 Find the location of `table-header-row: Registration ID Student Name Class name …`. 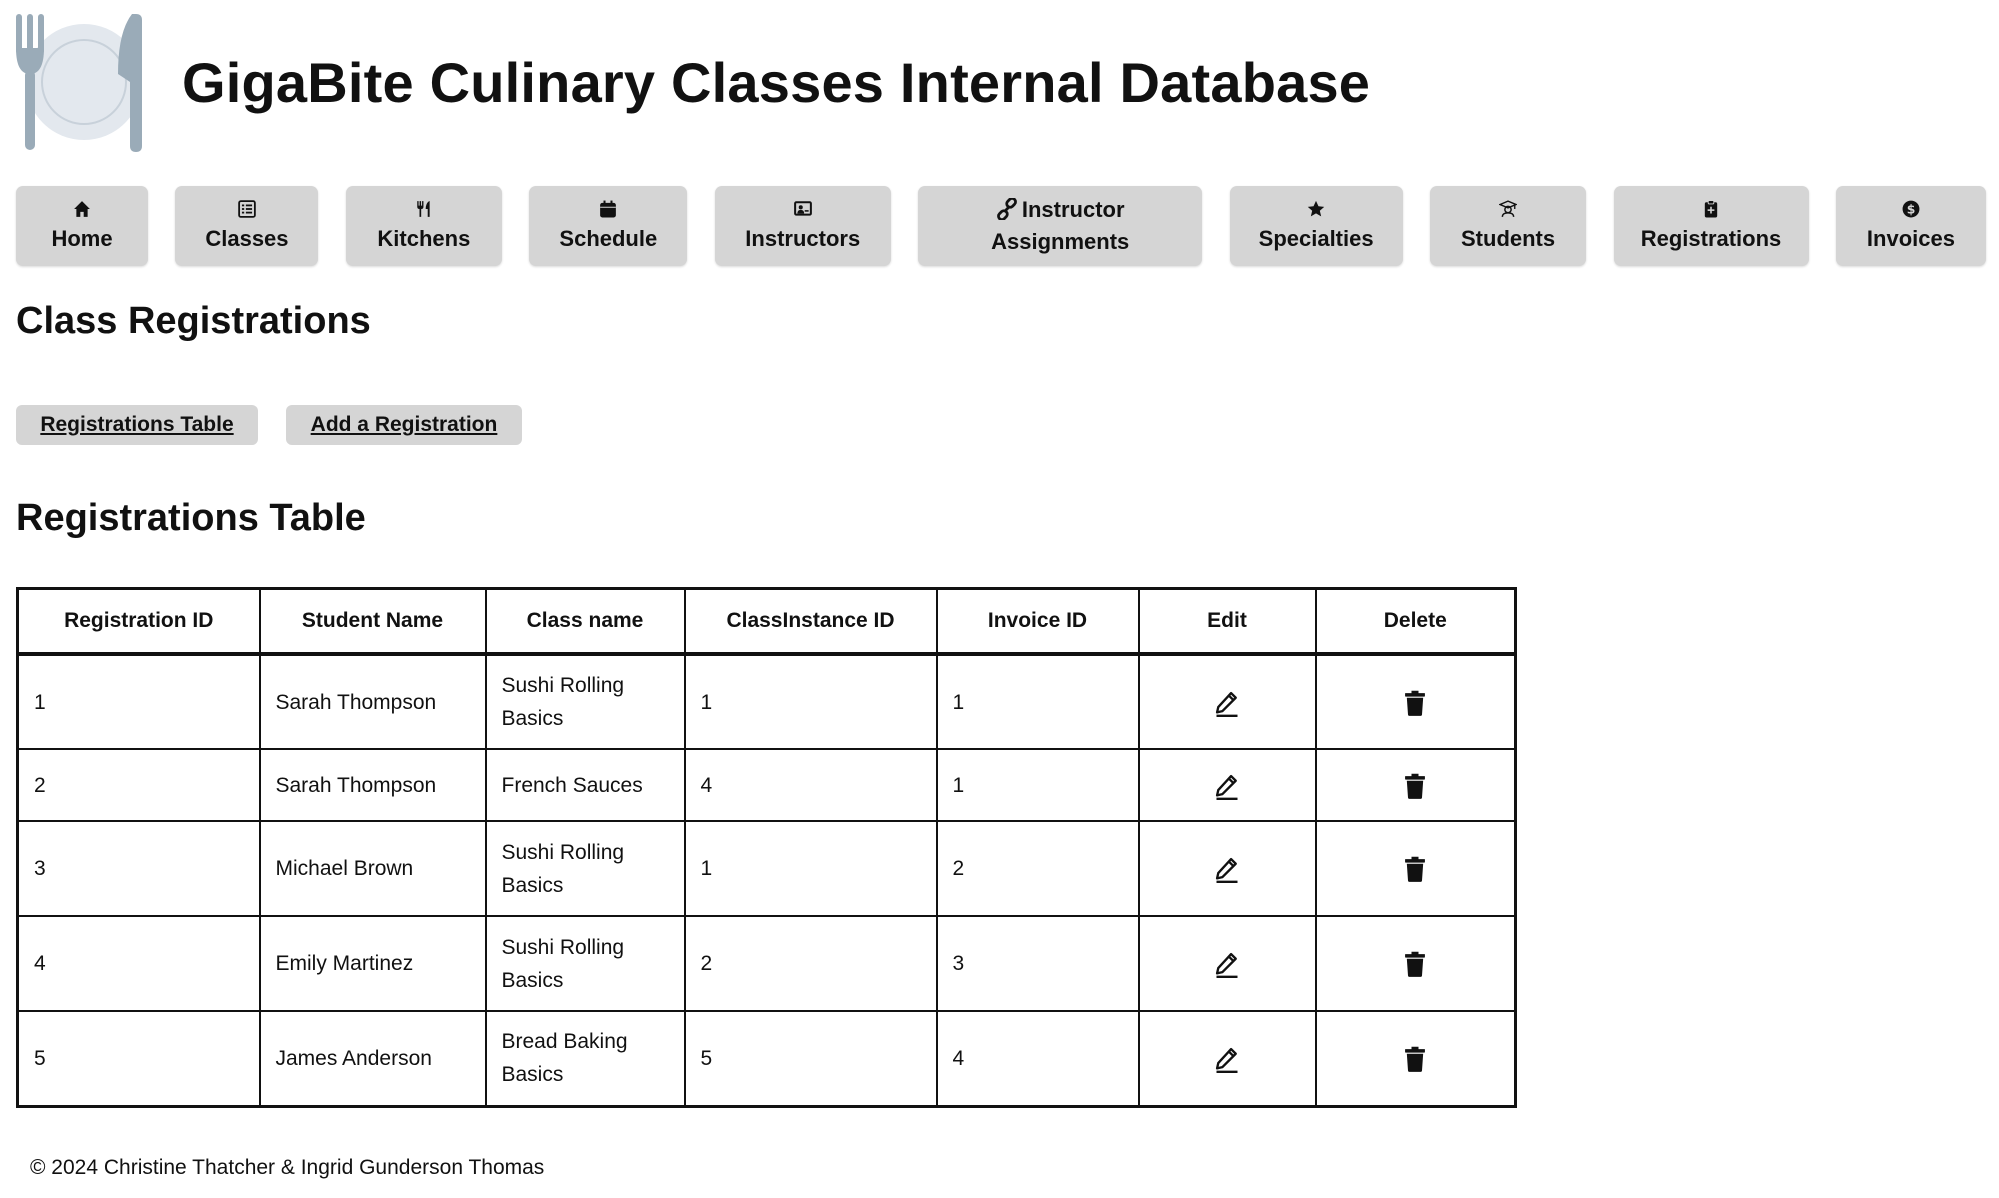

table-header-row: Registration ID Student Name Class name … is located at coordinates (766, 621).